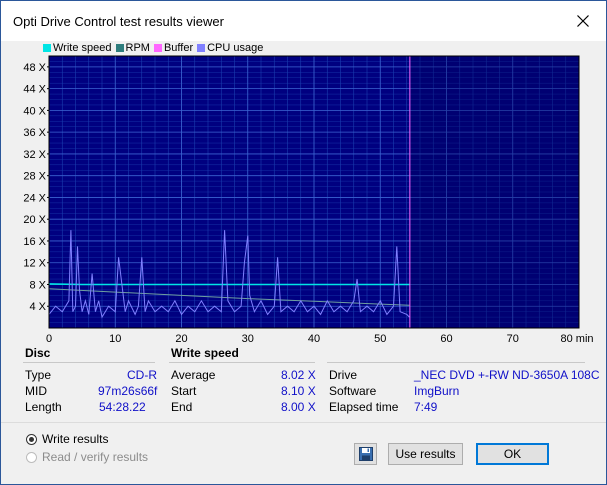 The width and height of the screenshot is (607, 485). I want to click on radio-selected-icon, so click(31, 439).